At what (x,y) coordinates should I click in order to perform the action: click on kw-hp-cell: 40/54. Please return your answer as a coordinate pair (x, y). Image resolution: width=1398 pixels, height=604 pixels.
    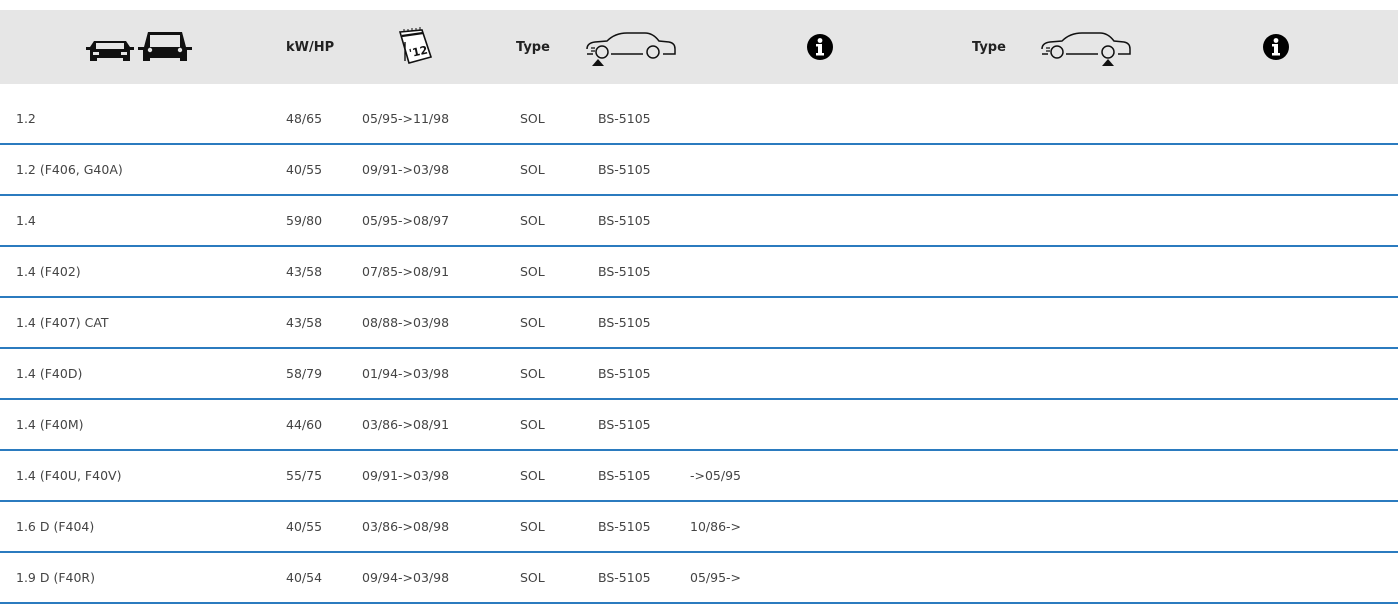
    Looking at the image, I should click on (304, 577).